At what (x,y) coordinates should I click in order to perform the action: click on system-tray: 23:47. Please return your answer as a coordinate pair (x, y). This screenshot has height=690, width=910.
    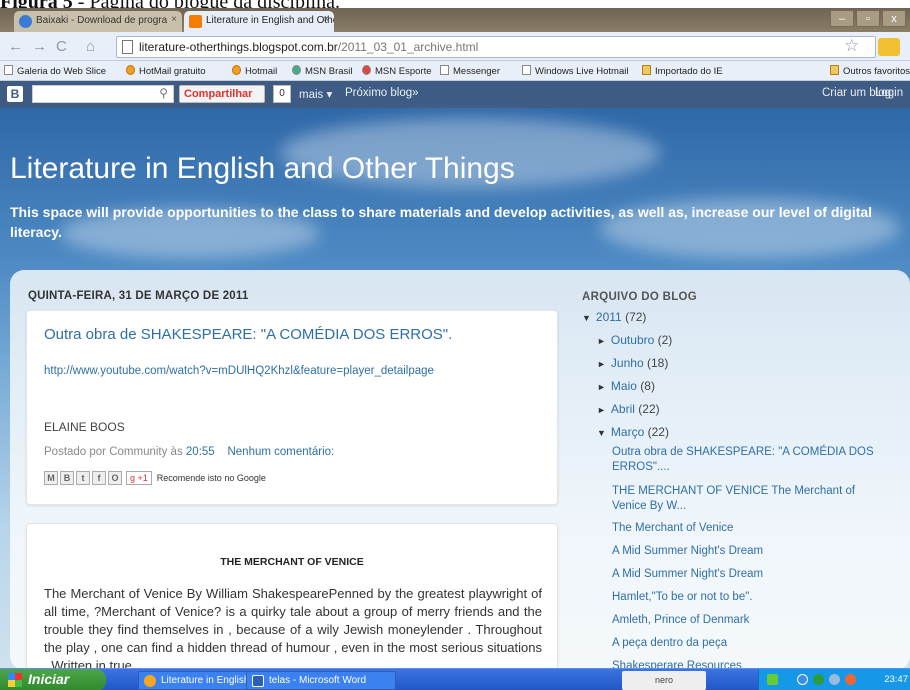
    Looking at the image, I should click on (834, 679).